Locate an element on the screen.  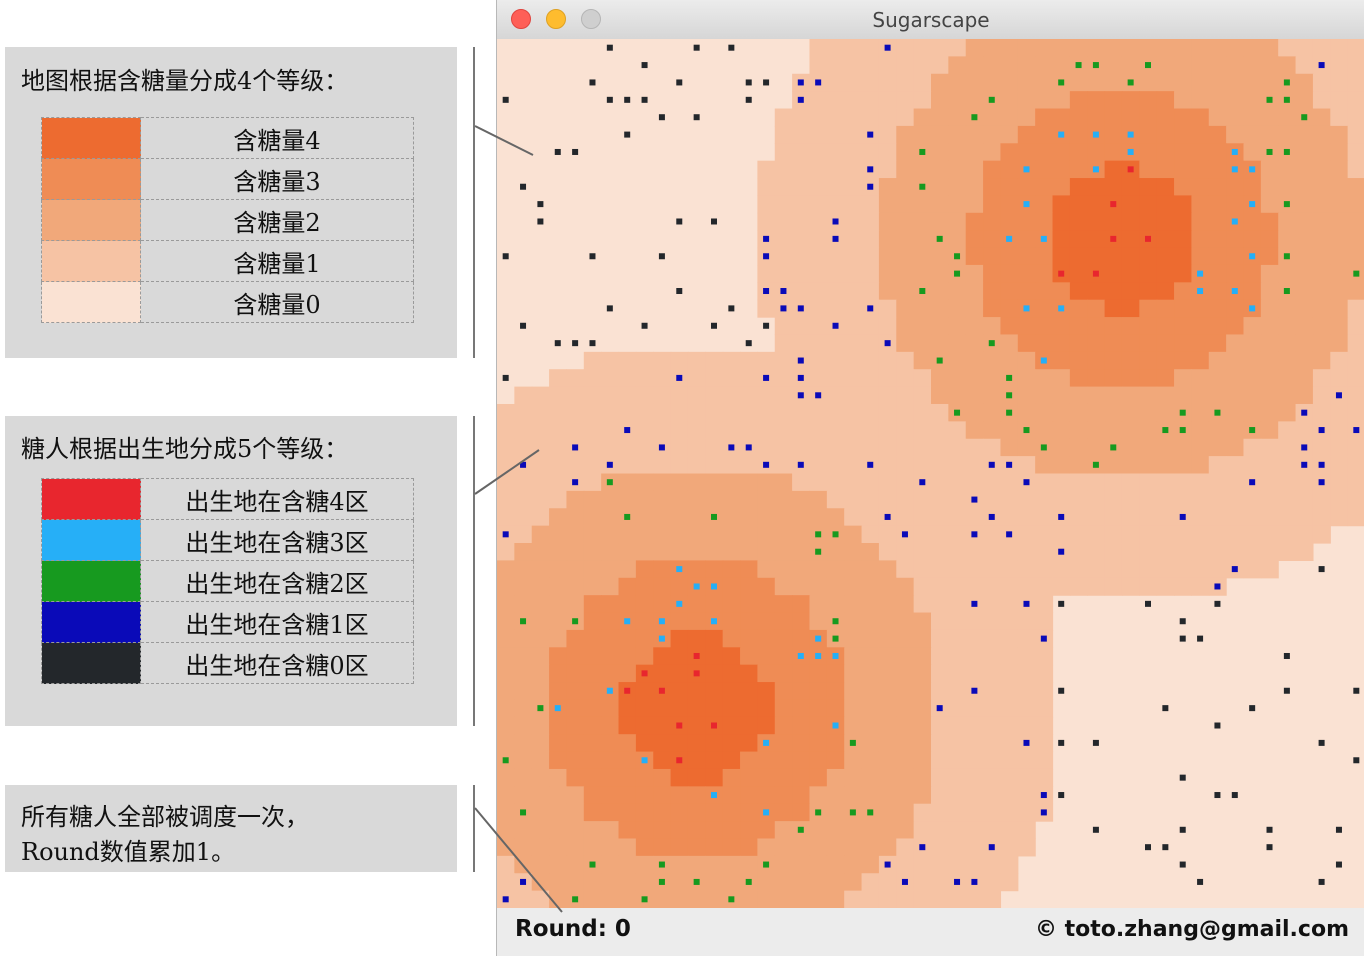
title-bar: Sugarscape is located at coordinates (930, 20).